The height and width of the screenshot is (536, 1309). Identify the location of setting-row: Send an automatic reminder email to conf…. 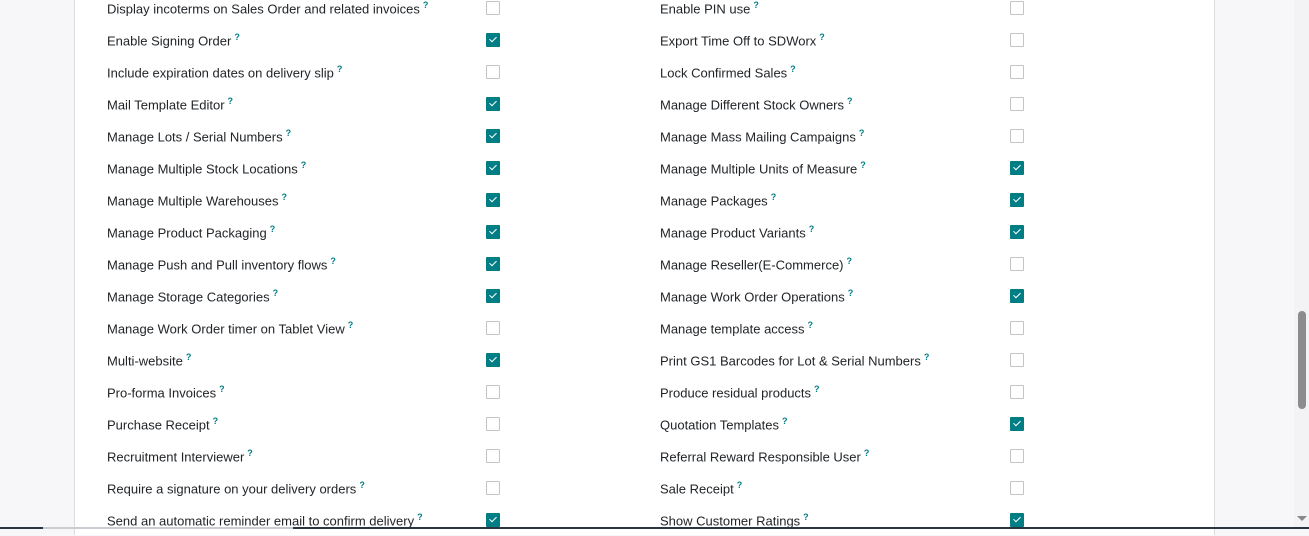
(265, 520).